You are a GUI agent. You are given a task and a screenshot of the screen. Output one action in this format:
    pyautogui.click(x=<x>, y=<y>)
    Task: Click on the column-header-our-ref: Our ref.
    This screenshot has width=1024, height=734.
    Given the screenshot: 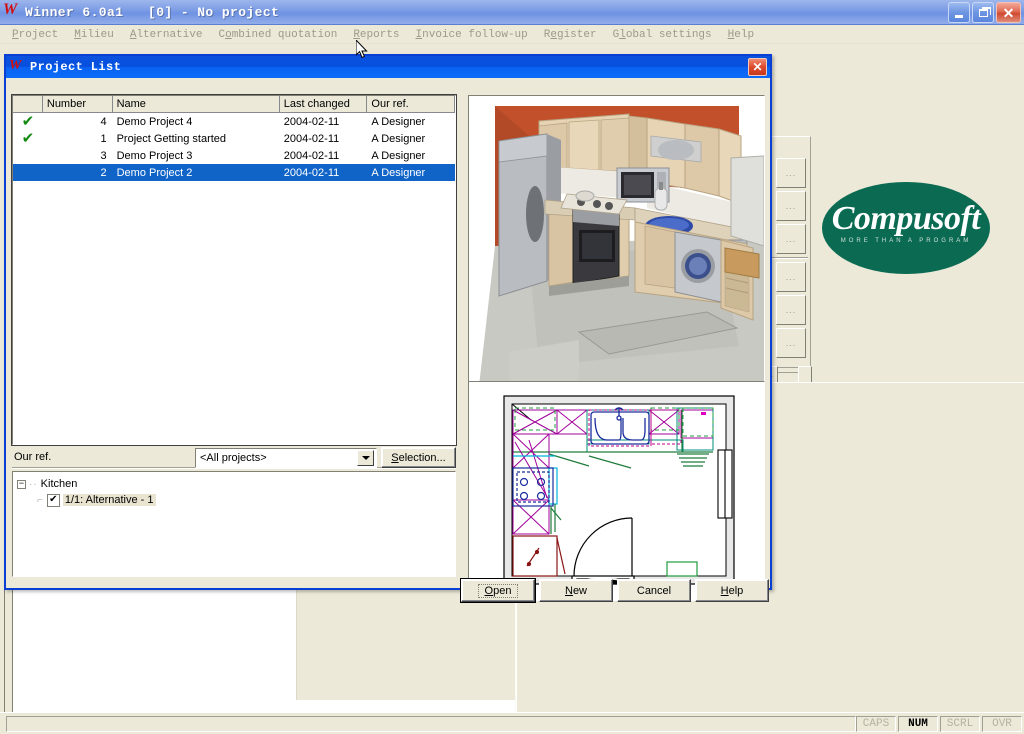 What is the action you would take?
    pyautogui.click(x=411, y=104)
    